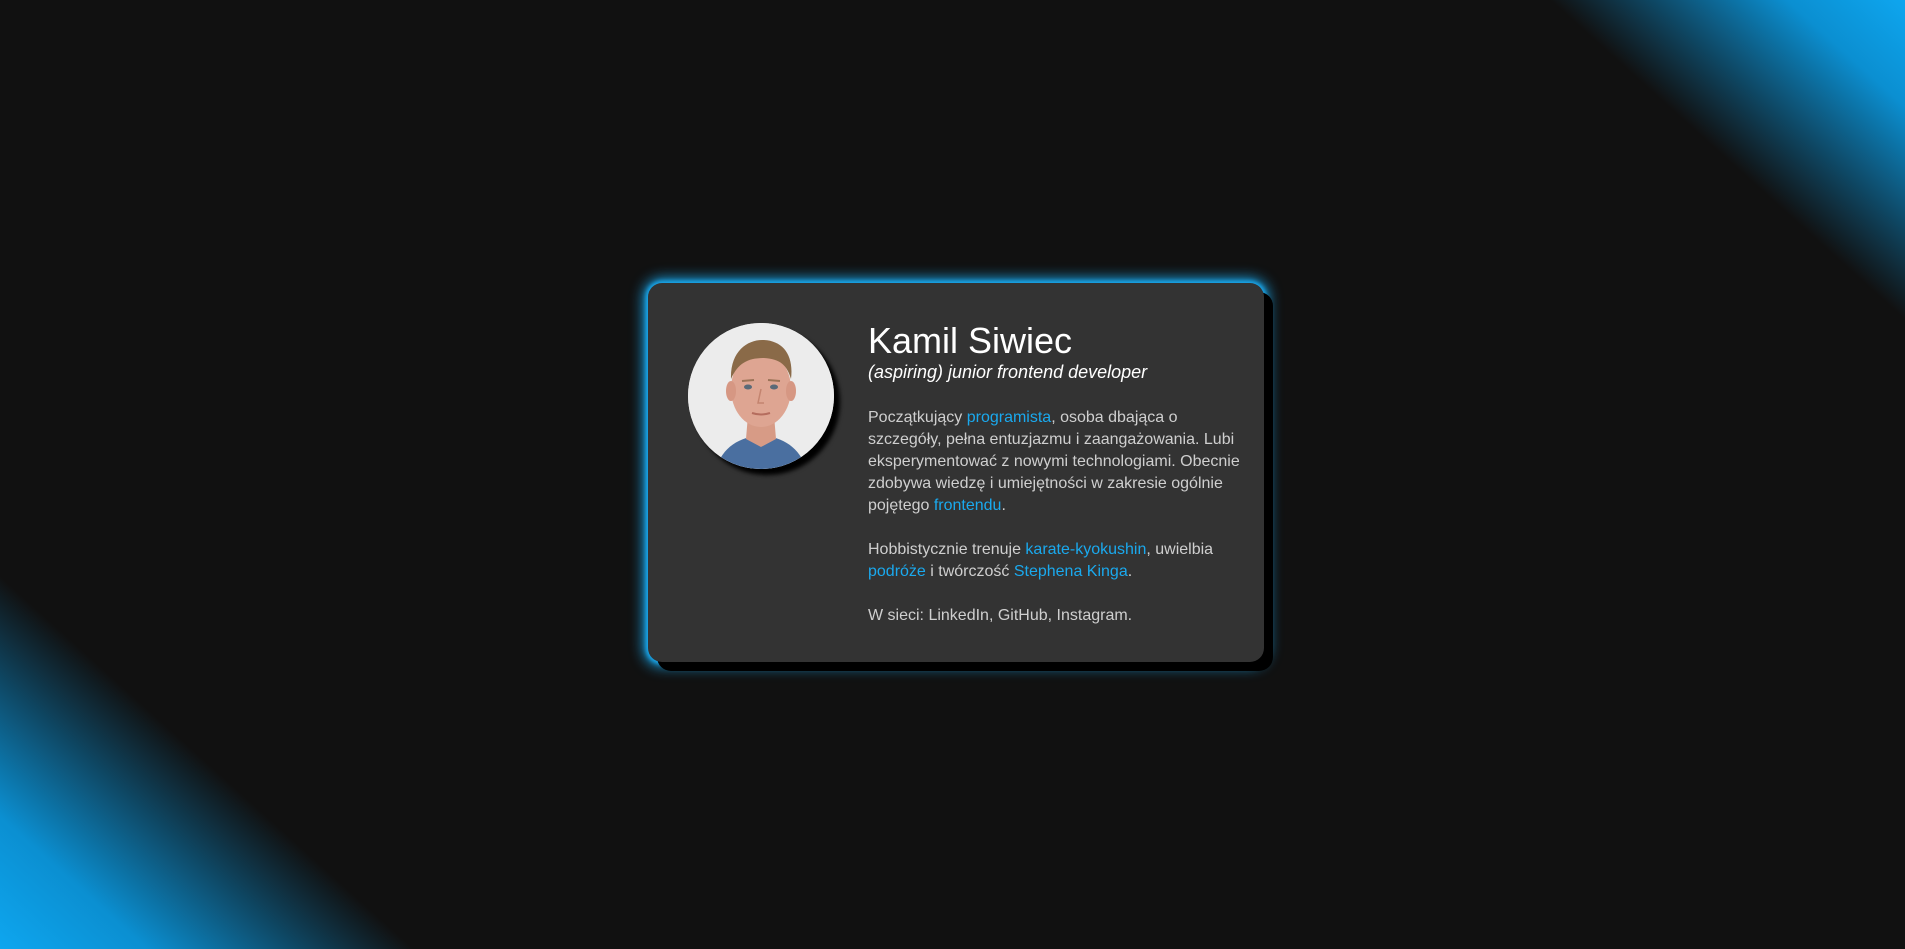 The height and width of the screenshot is (949, 1905). I want to click on hobby-text: i twórczość, so click(969, 571).